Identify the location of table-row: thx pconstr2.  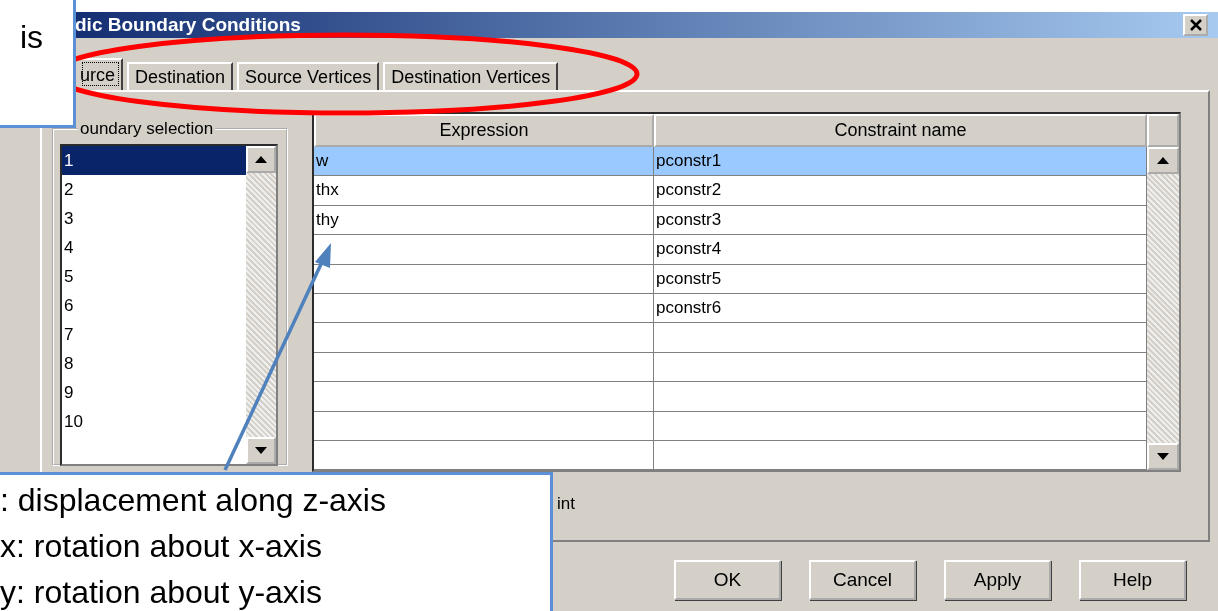
(730, 191).